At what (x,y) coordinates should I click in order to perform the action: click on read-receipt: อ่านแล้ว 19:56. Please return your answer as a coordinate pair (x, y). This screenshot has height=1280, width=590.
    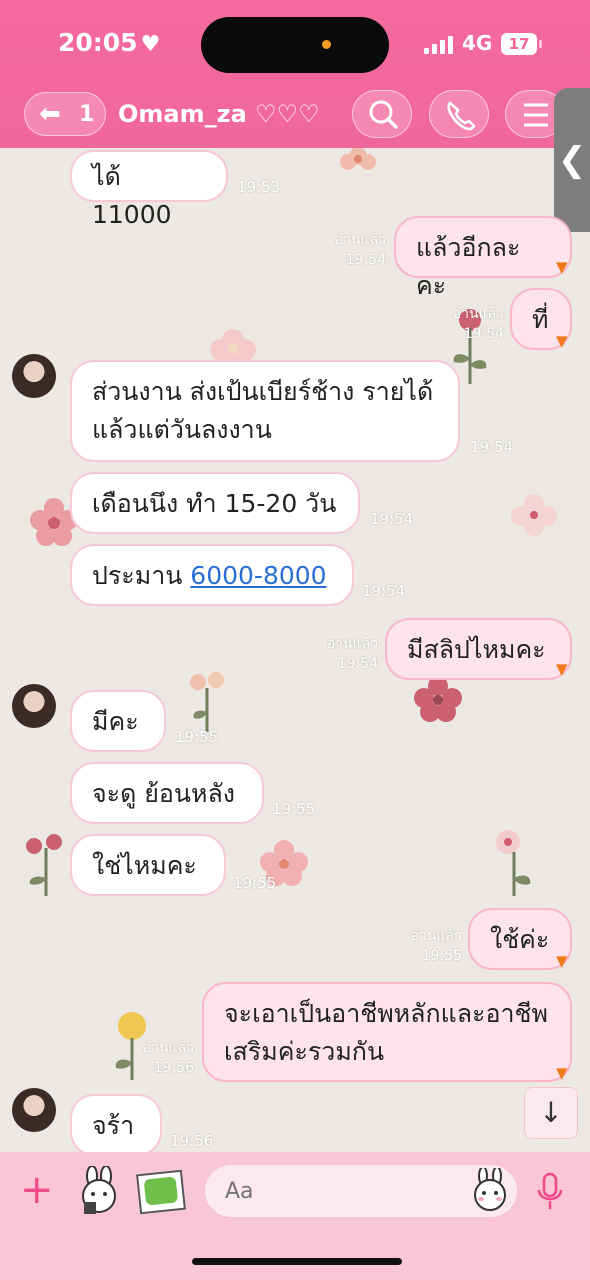
    Looking at the image, I should click on (159, 1058).